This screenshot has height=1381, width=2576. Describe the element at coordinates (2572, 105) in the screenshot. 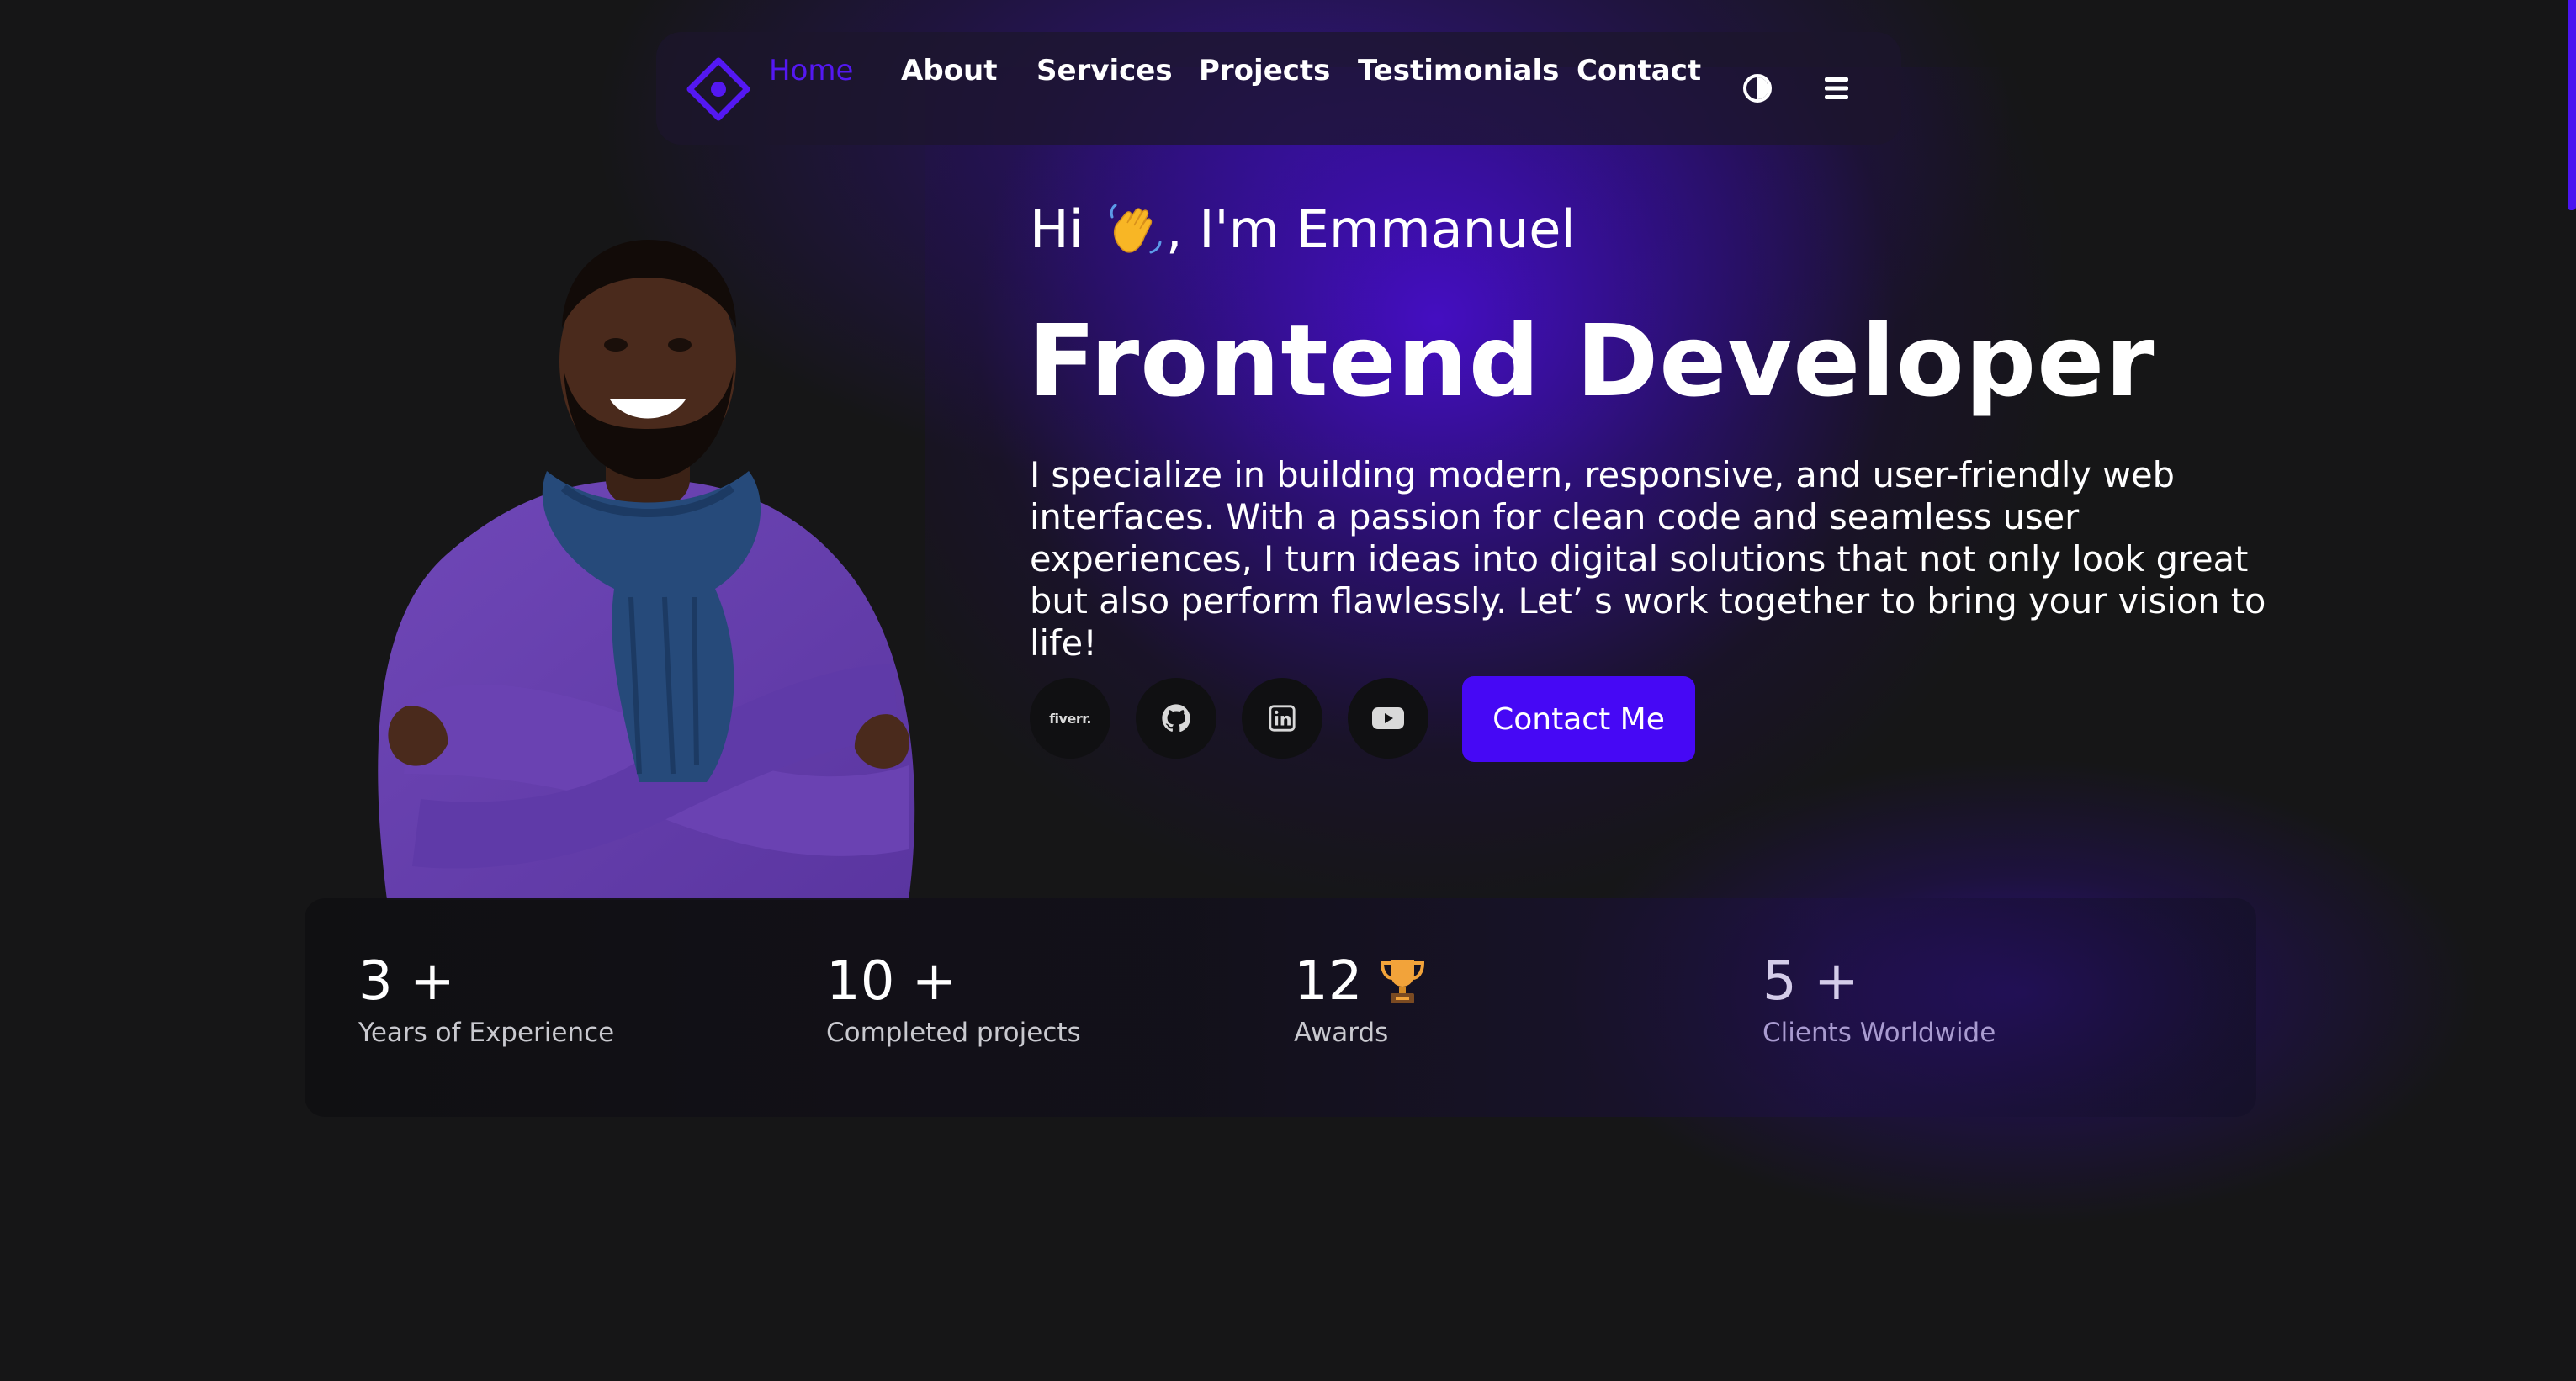

I see `scrollbar-thumb` at that location.